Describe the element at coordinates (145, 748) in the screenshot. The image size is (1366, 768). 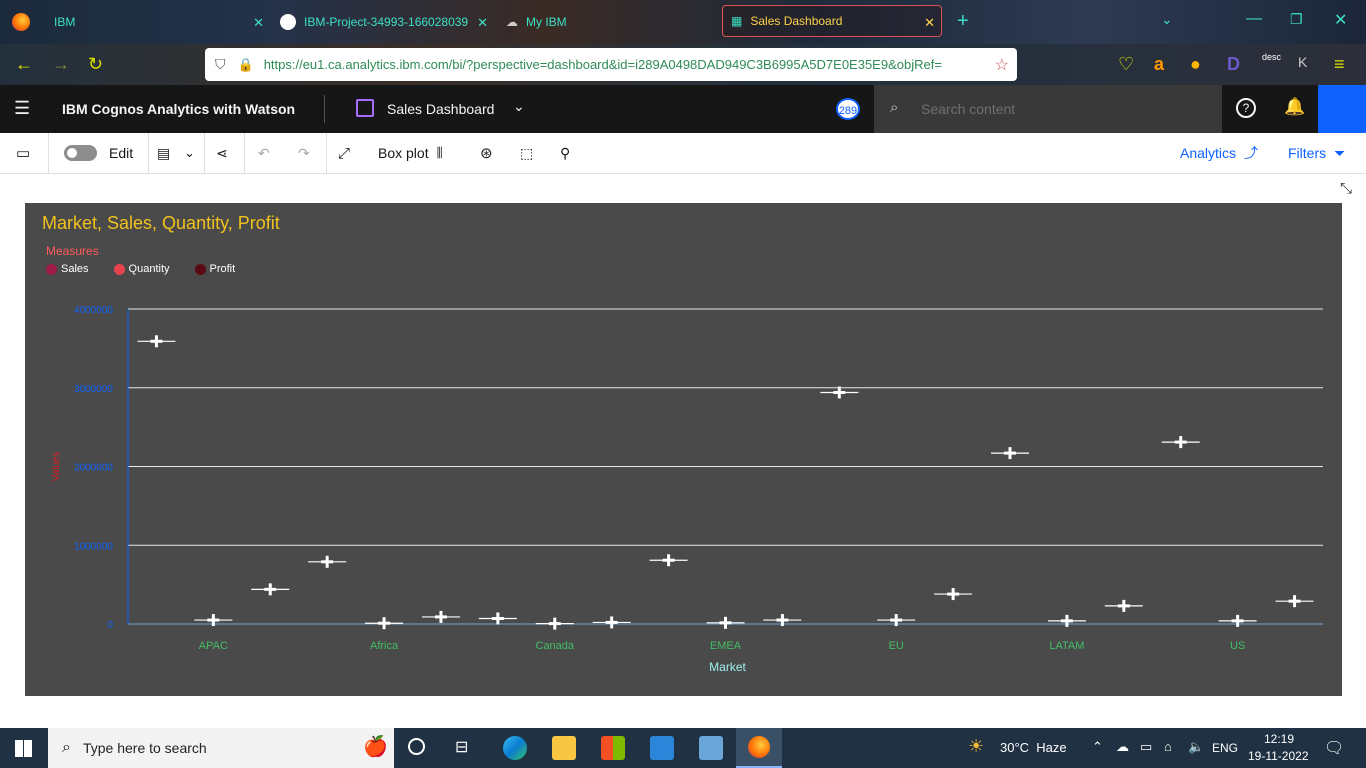
I see `taskbar-search-input: Type here to search` at that location.